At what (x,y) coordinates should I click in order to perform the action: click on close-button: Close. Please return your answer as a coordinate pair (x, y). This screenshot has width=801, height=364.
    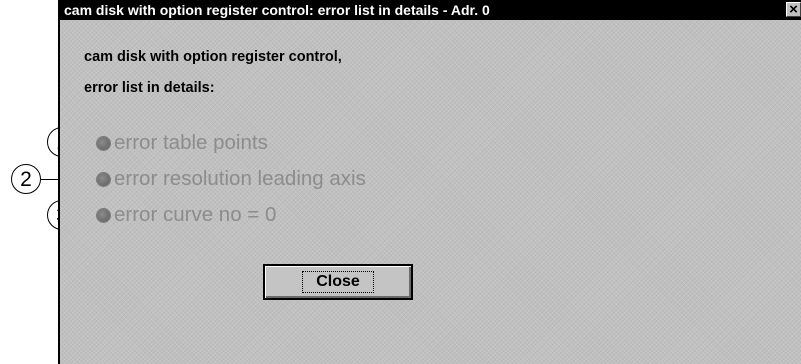
    Looking at the image, I should click on (338, 282).